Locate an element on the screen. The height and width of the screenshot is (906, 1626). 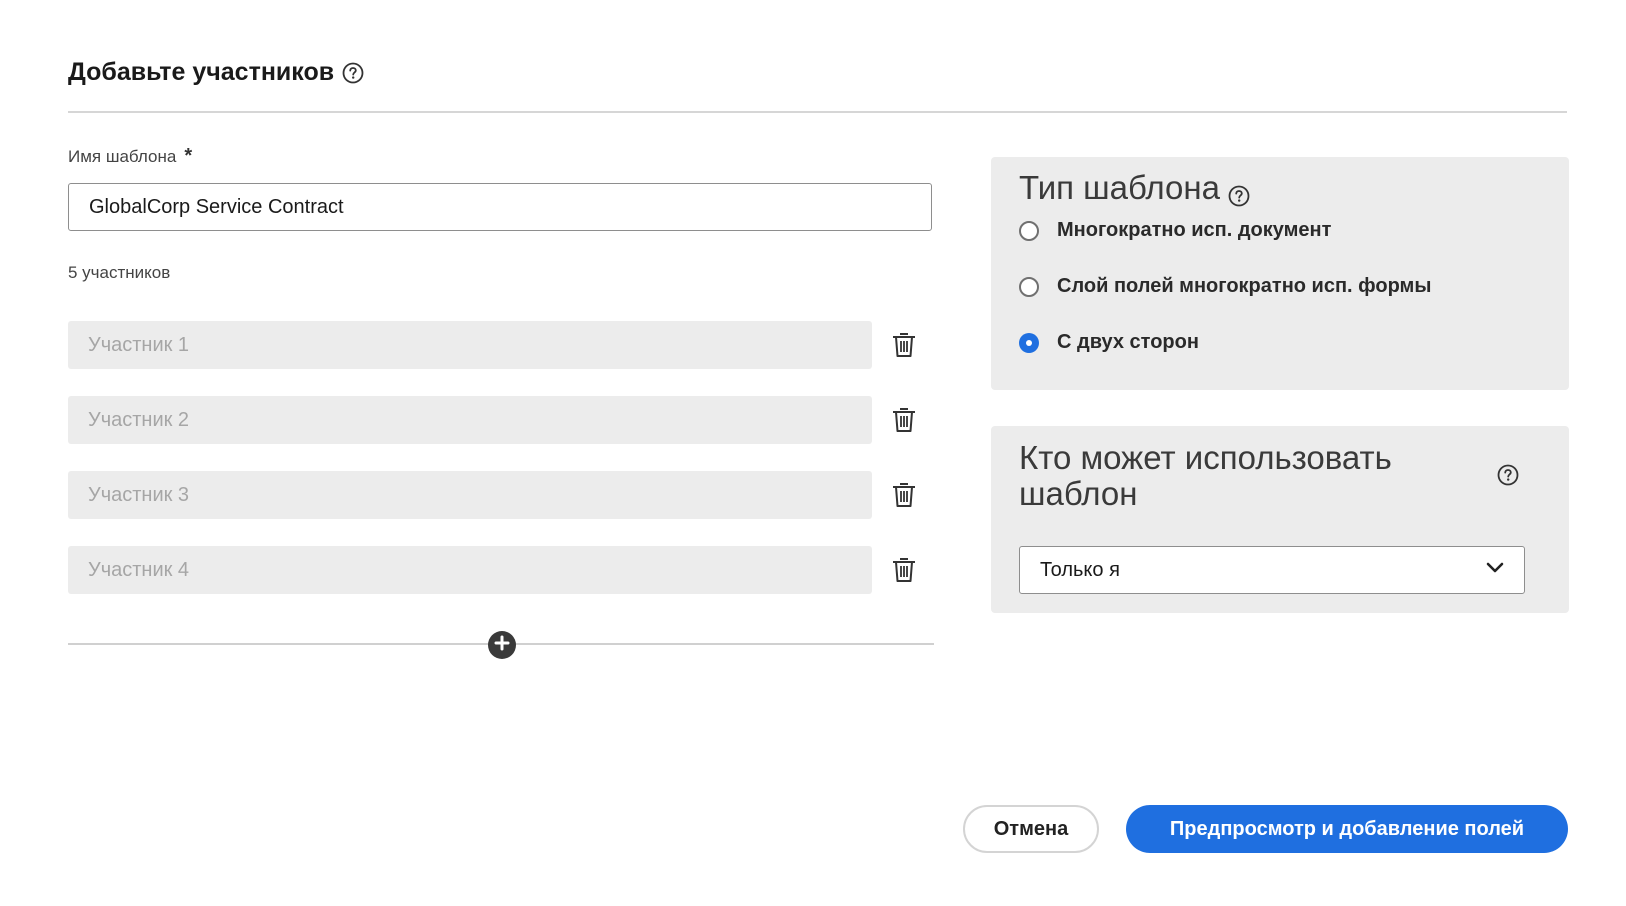
page-title-text: Добавьте участников is located at coordinates (201, 72).